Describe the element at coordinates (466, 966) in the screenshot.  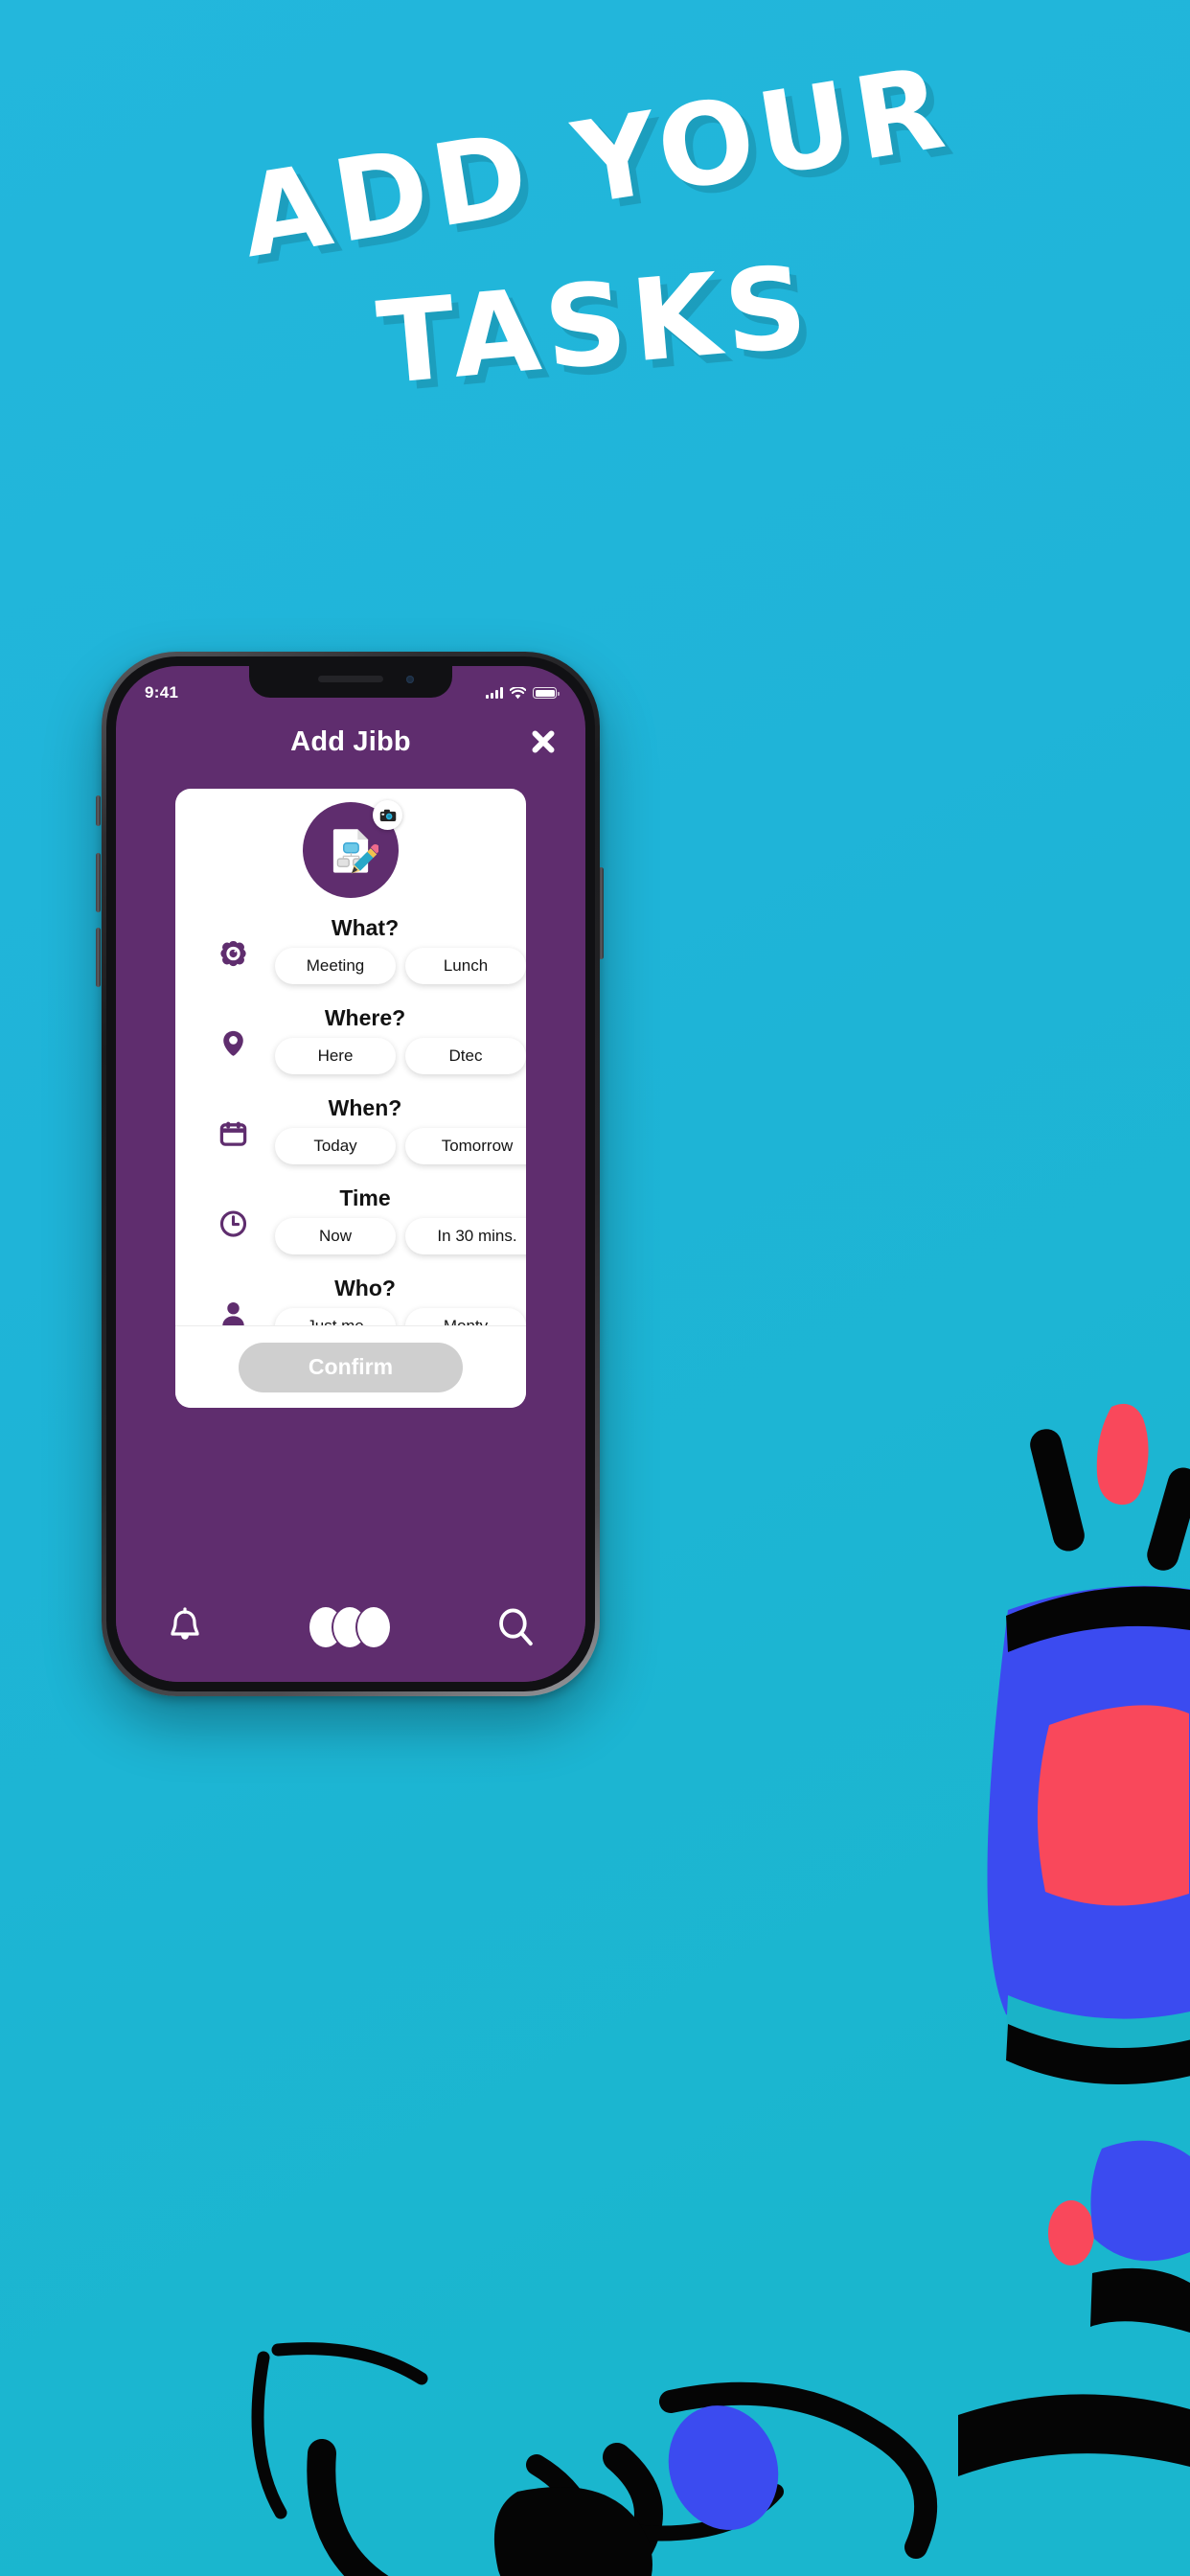
I see `chip-option: Lunch` at that location.